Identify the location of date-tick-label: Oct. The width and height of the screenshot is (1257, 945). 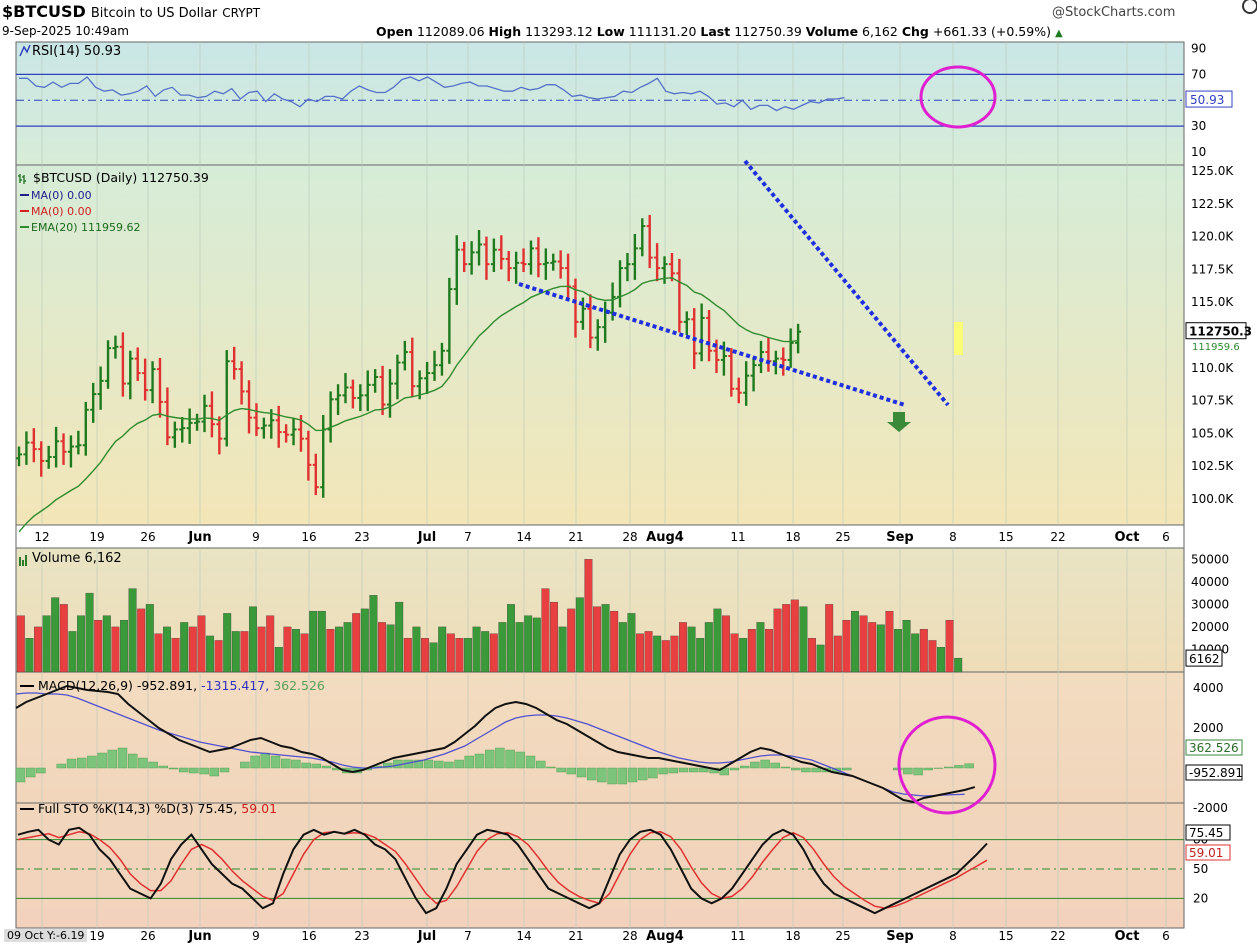
(1127, 537).